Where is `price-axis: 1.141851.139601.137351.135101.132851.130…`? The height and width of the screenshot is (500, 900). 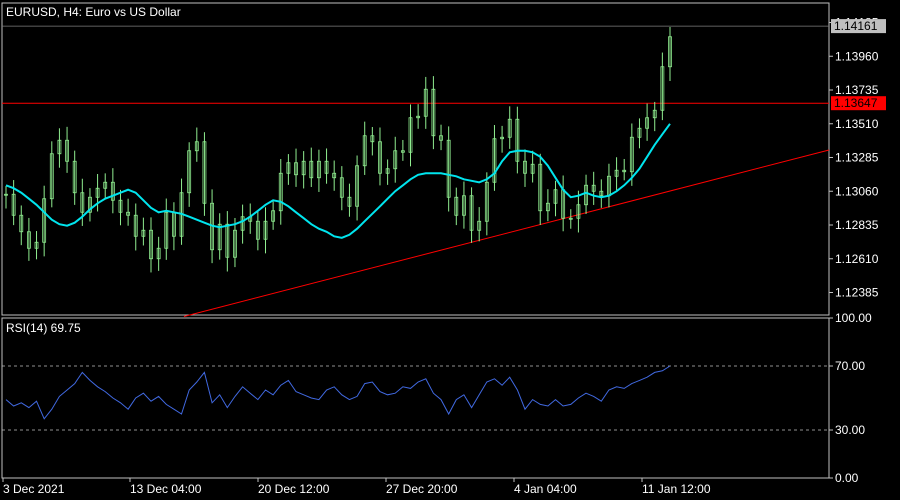
price-axis: 1.141851.139601.137351.135101.132851.130… is located at coordinates (854, 158).